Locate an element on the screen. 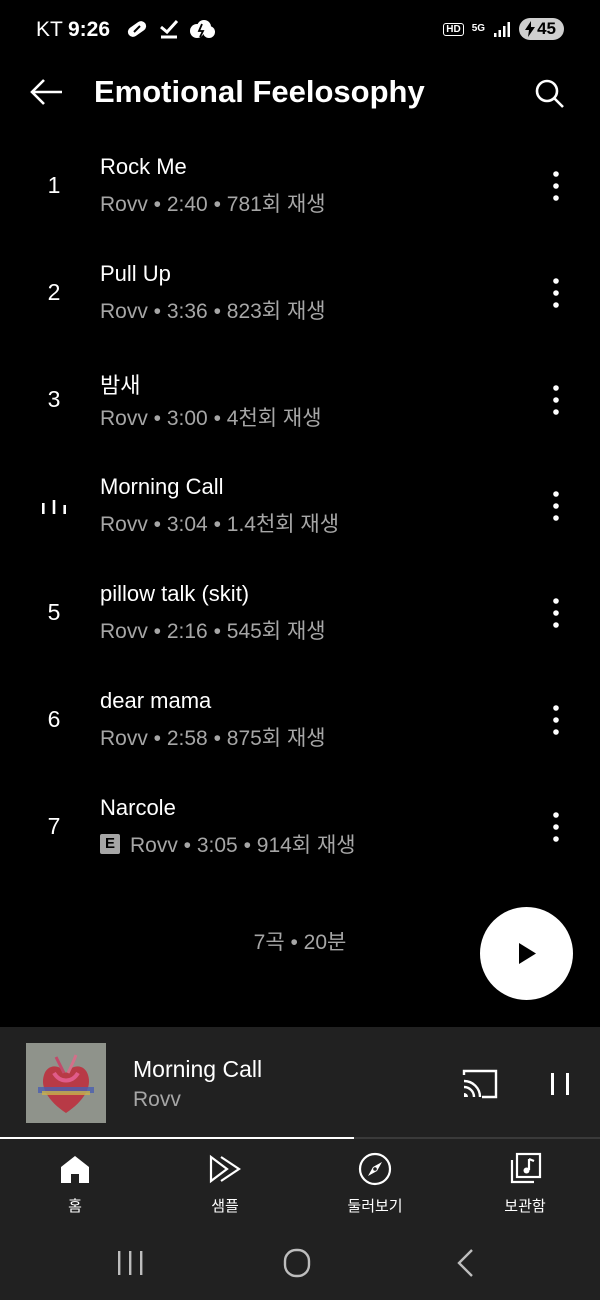 This screenshot has height=1300, width=600. album-cover-image is located at coordinates (66, 1083).